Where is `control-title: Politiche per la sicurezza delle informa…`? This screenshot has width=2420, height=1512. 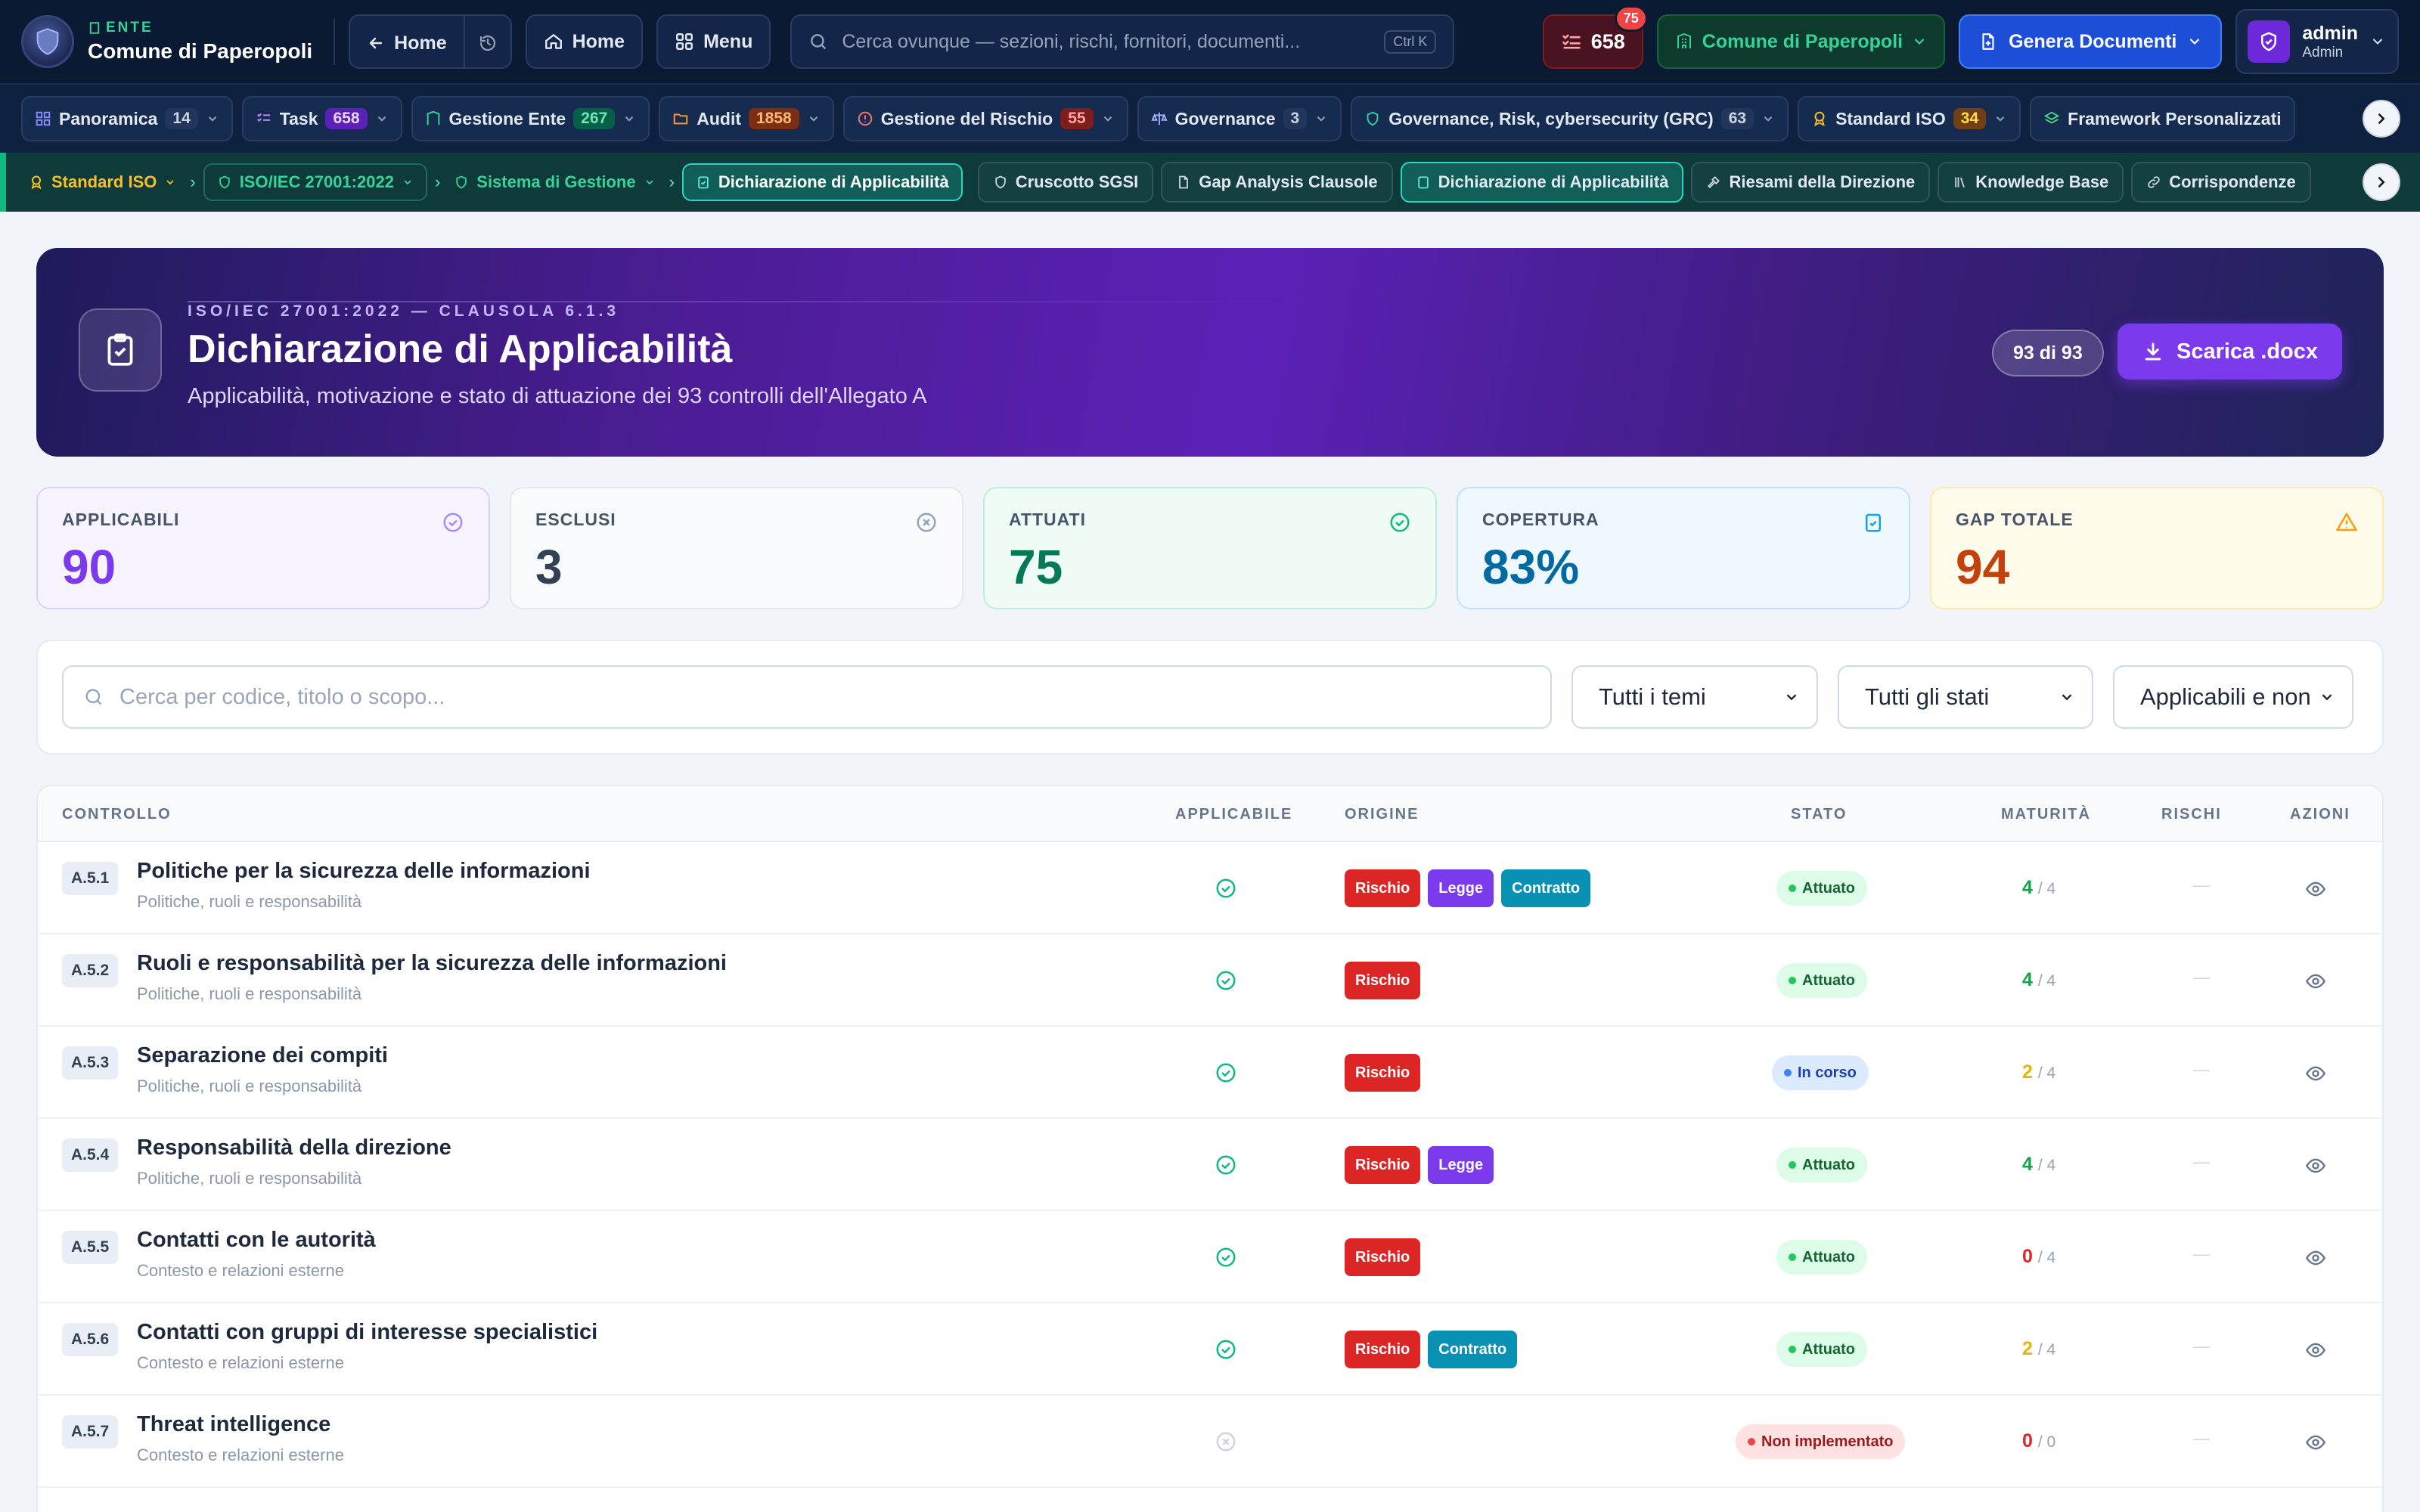 control-title: Politiche per la sicurezza delle informa… is located at coordinates (364, 871).